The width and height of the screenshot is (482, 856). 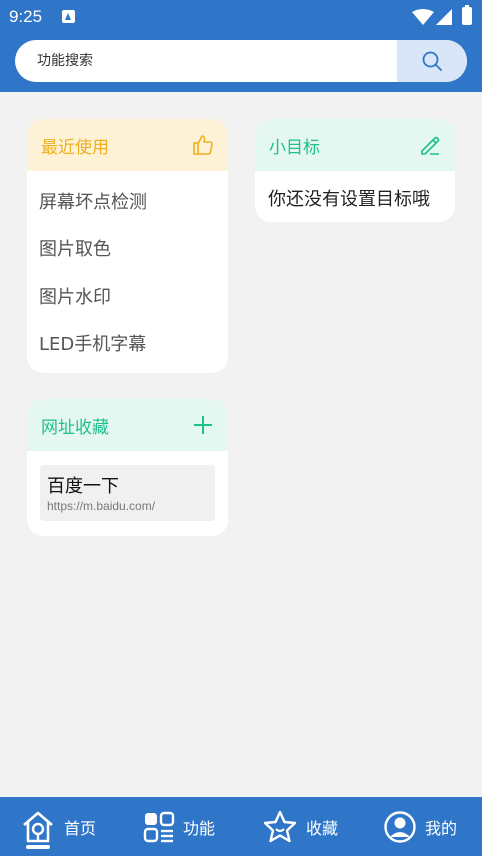 What do you see at coordinates (83, 486) in the screenshot?
I see `favorite-site-title: 百度一下` at bounding box center [83, 486].